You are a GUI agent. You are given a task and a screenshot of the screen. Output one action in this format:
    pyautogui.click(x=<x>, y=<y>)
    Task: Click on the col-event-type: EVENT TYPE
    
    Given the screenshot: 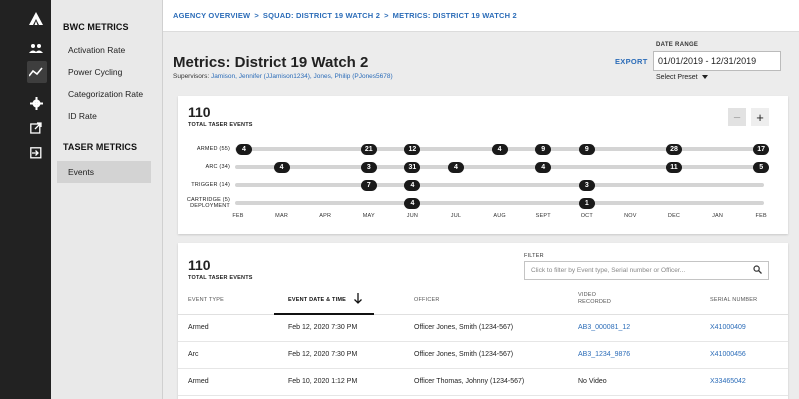 What is the action you would take?
    pyautogui.click(x=206, y=300)
    